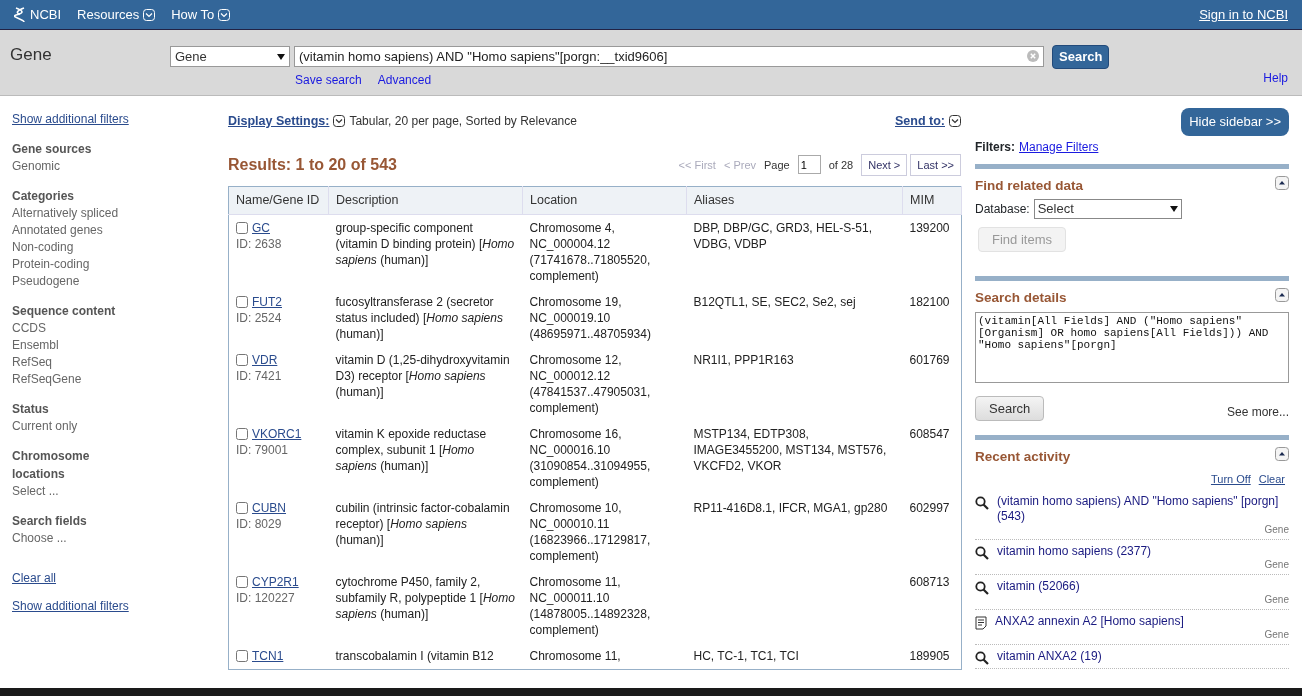  I want to click on filter-item: Protein-coding, so click(114, 264).